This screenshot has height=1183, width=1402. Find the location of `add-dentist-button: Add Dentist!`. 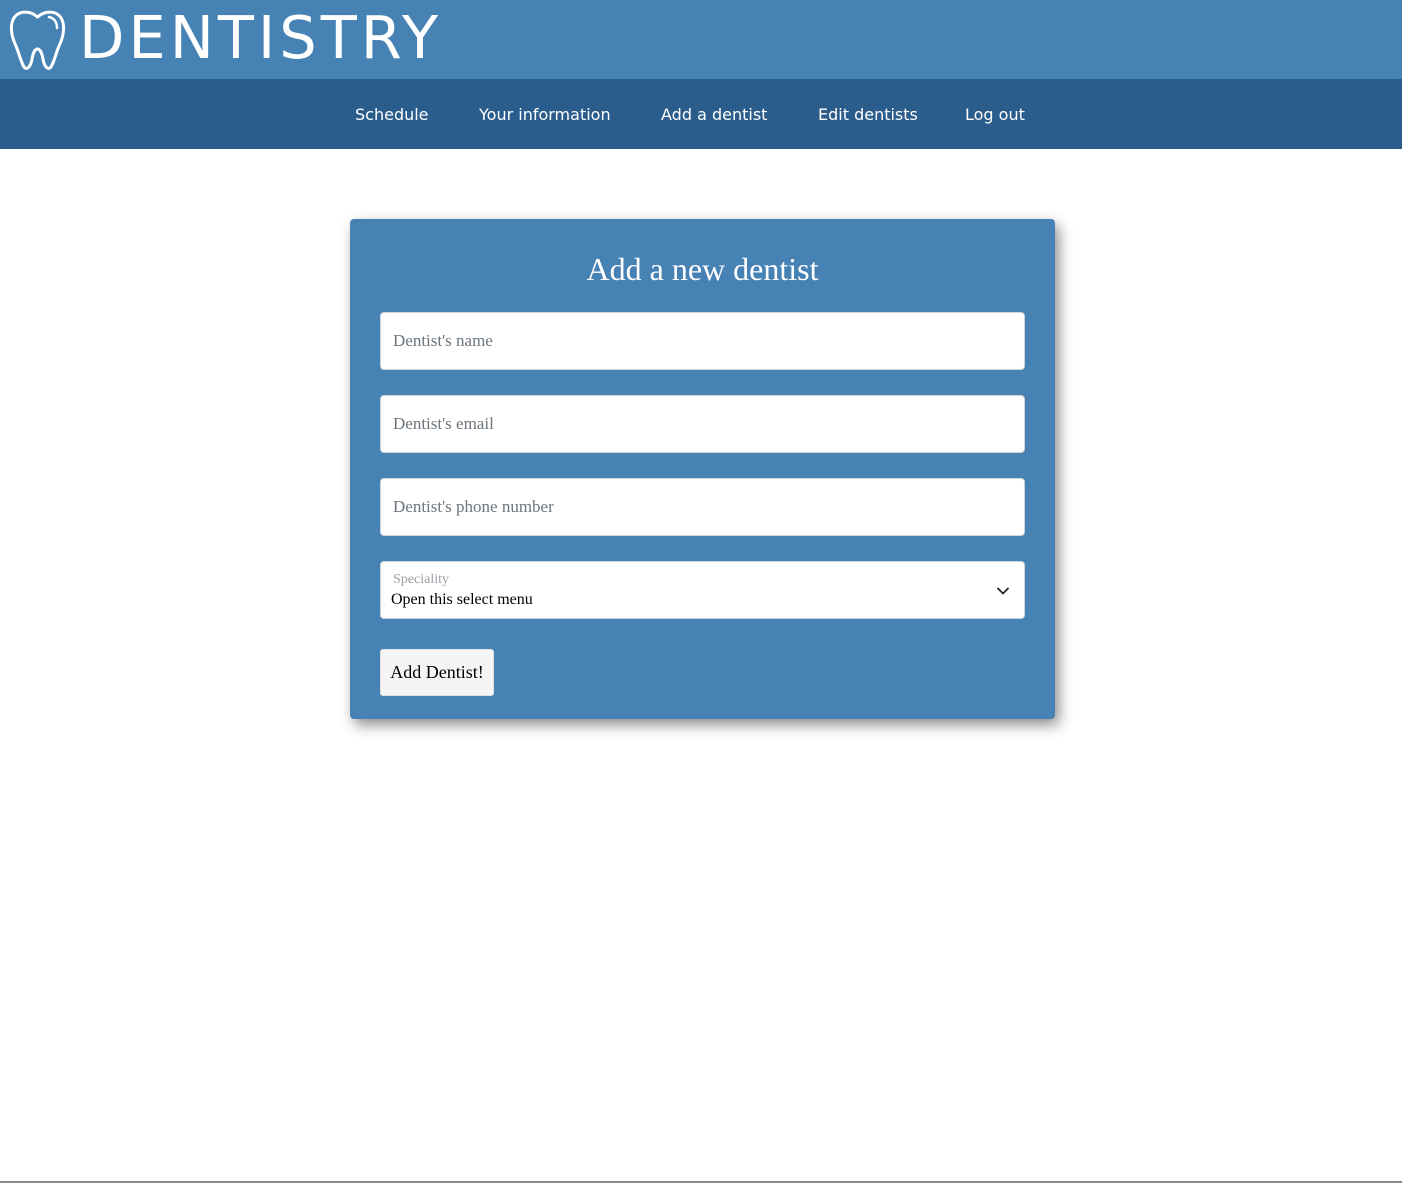

add-dentist-button: Add Dentist! is located at coordinates (437, 672).